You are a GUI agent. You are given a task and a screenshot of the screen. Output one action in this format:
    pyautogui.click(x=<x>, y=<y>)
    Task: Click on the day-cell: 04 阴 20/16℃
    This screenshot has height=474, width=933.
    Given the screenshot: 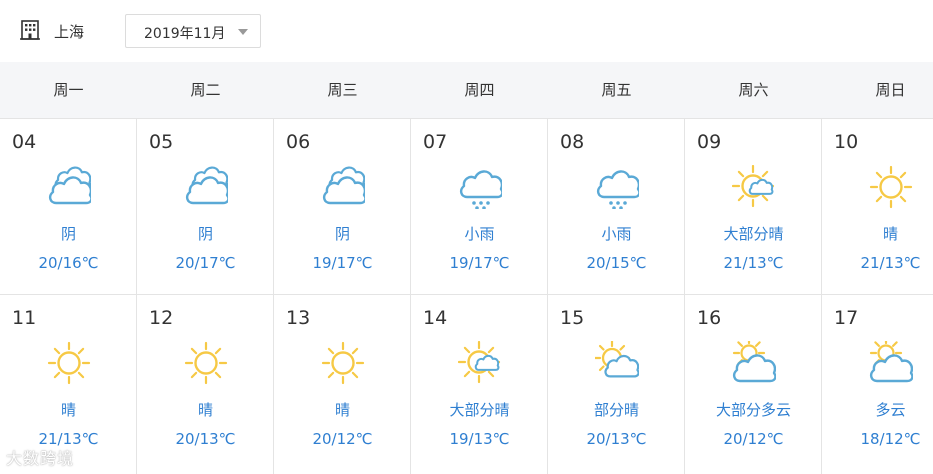 What is the action you would take?
    pyautogui.click(x=68, y=206)
    